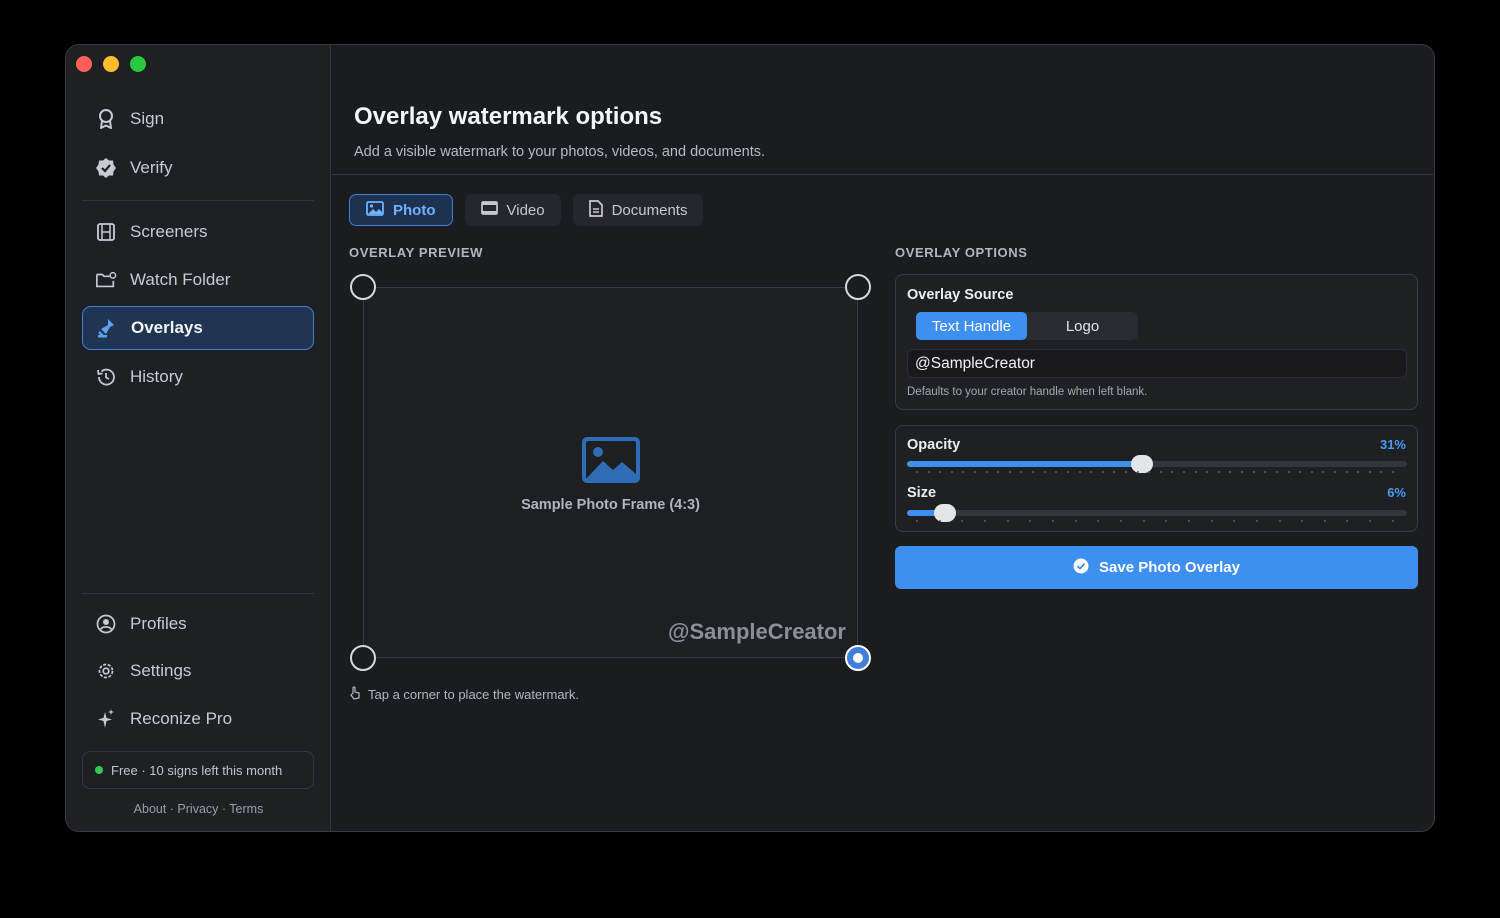  What do you see at coordinates (363, 658) in the screenshot?
I see `corner-bottom-left` at bounding box center [363, 658].